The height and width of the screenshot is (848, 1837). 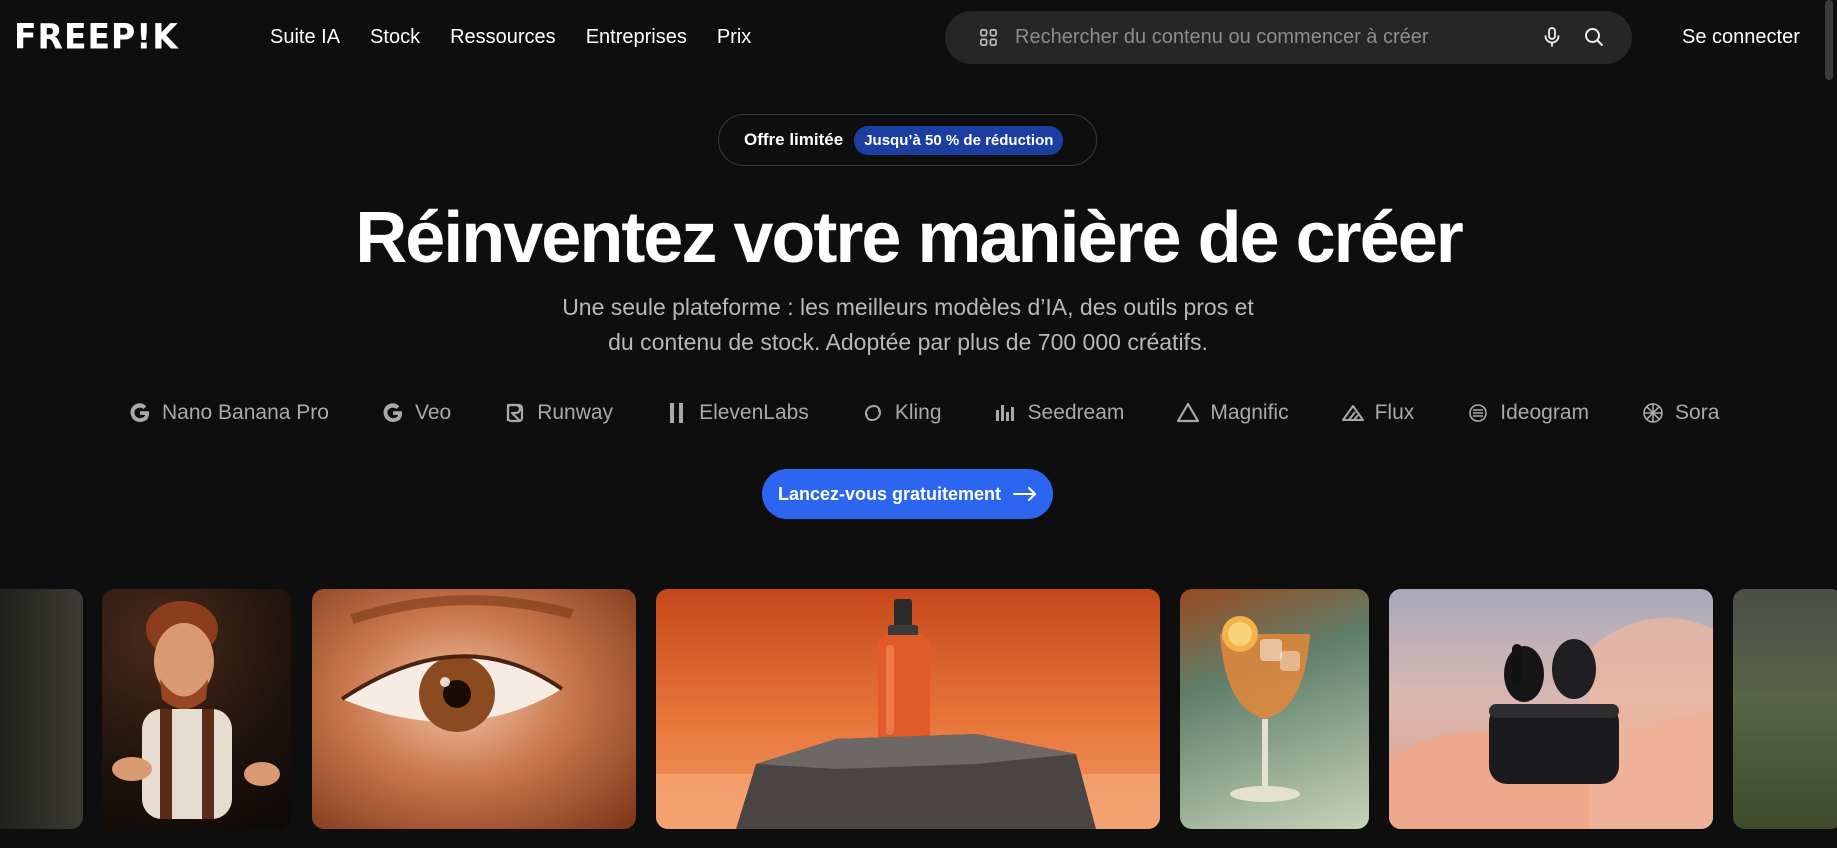 What do you see at coordinates (872, 413) in the screenshot?
I see `kling-icon` at bounding box center [872, 413].